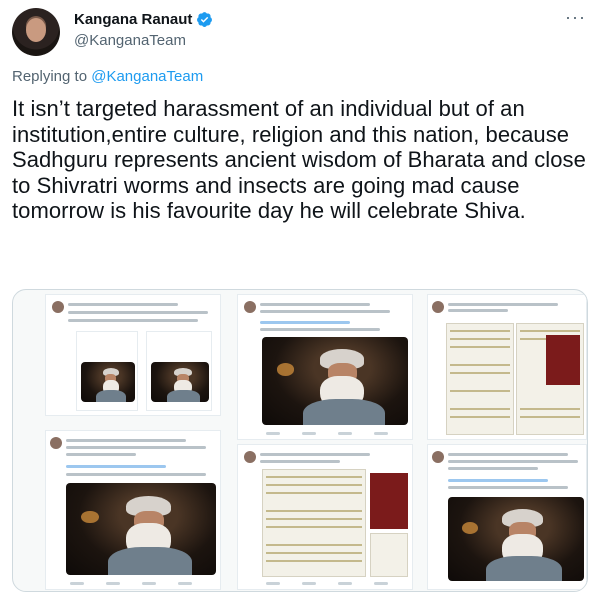  I want to click on replying-handle-link: @KanganaTeam, so click(147, 76).